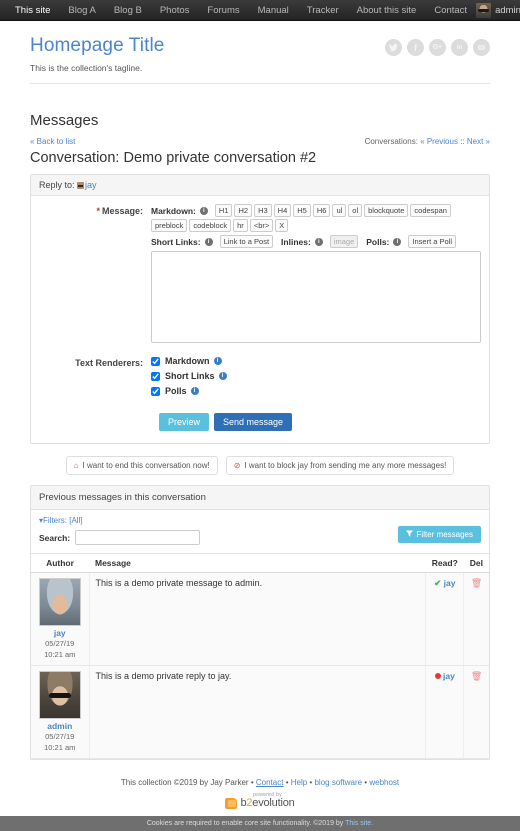 The width and height of the screenshot is (520, 831). What do you see at coordinates (57, 185) in the screenshot?
I see `reply-to-label: Reply to:` at bounding box center [57, 185].